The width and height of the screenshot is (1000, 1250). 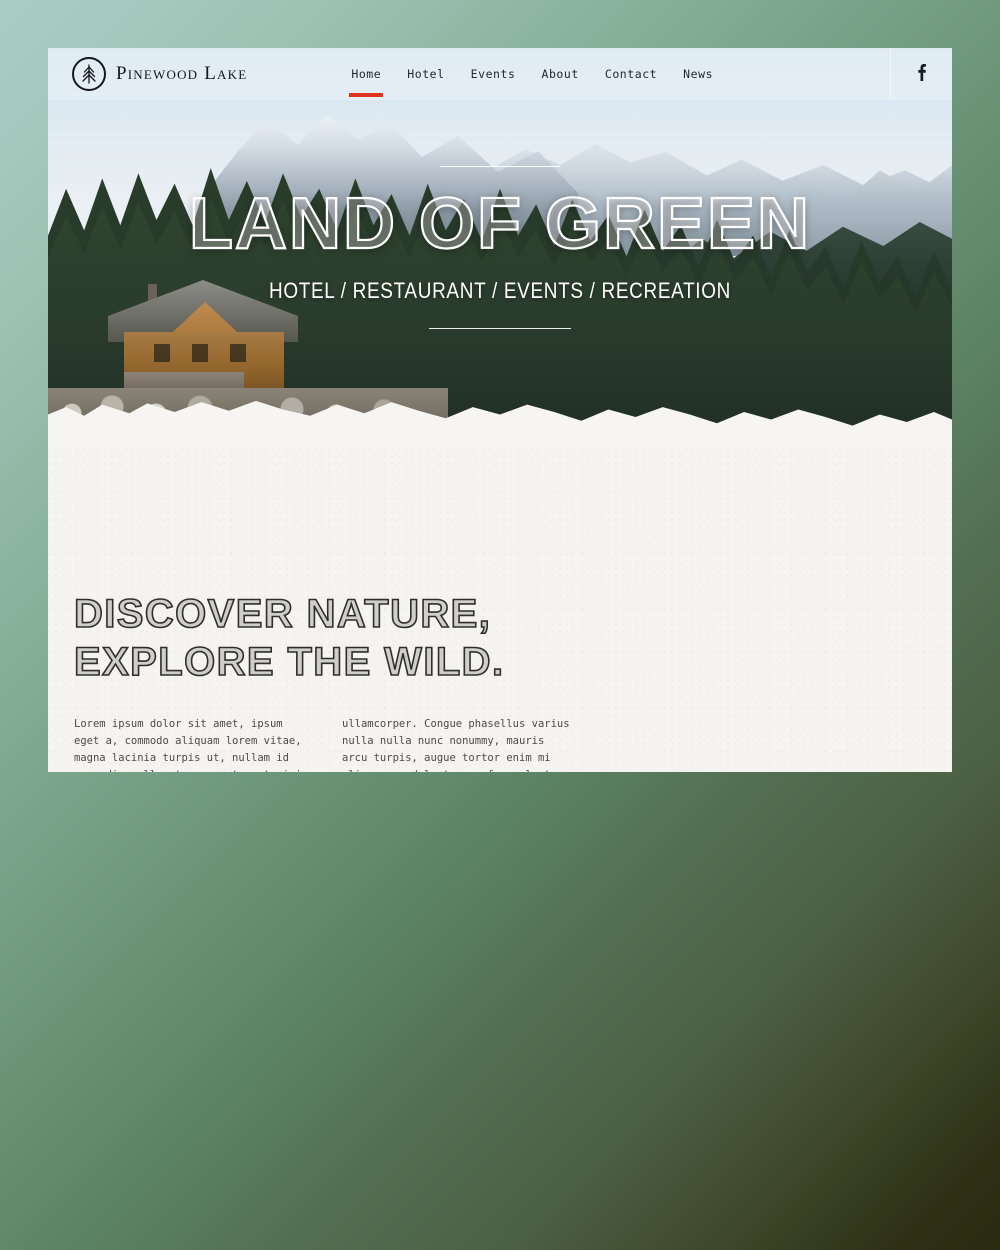 I want to click on brand-logo: Pinewood Lake, so click(x=147, y=74).